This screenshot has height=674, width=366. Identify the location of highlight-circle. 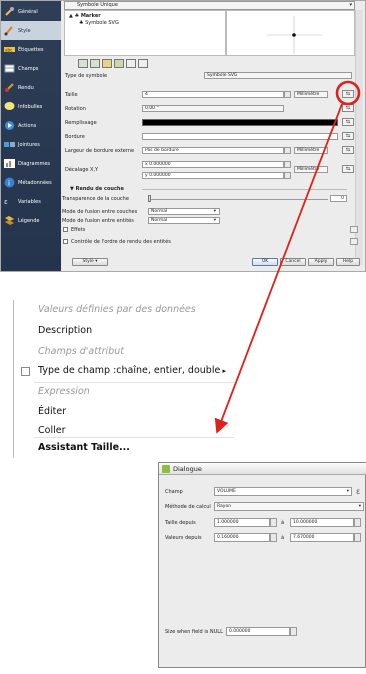
(348, 93).